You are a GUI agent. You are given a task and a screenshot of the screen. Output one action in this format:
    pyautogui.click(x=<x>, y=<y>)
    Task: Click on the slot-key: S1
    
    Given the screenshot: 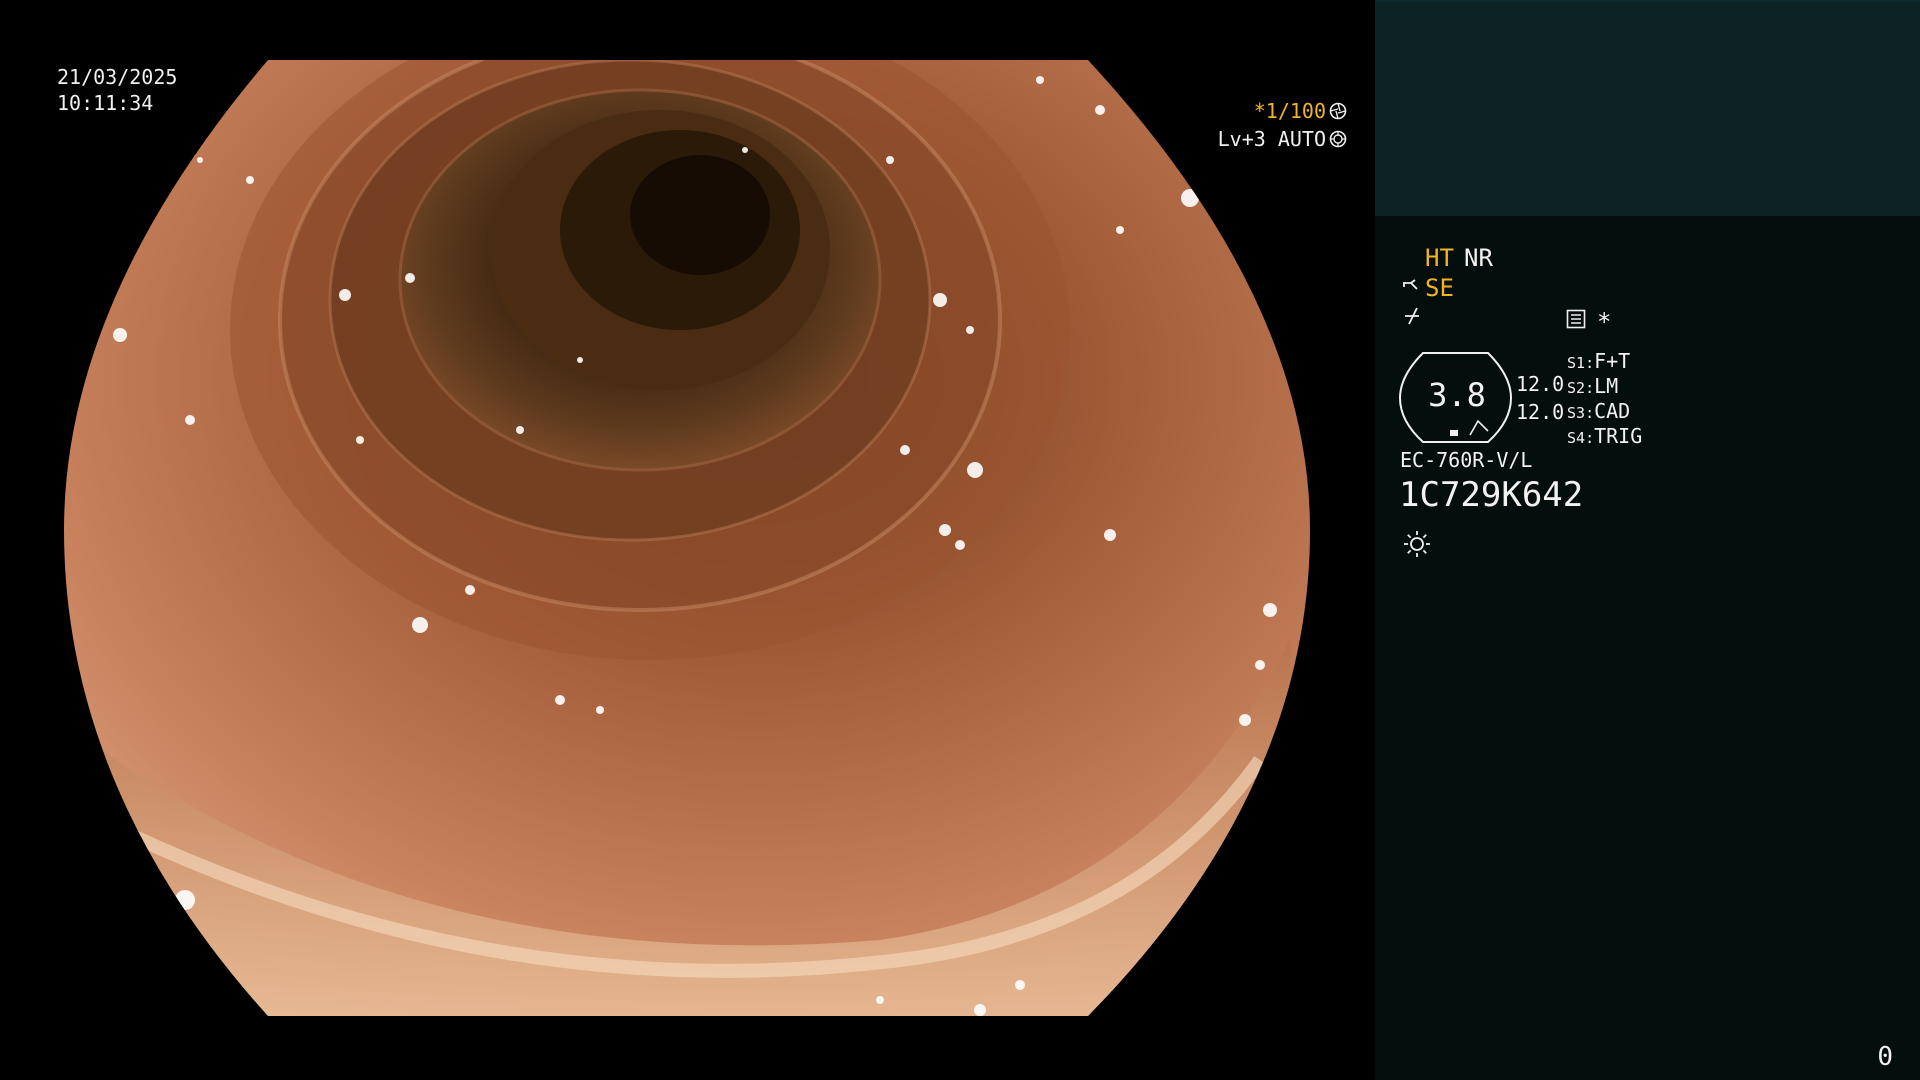 What is the action you would take?
    pyautogui.click(x=1576, y=363)
    